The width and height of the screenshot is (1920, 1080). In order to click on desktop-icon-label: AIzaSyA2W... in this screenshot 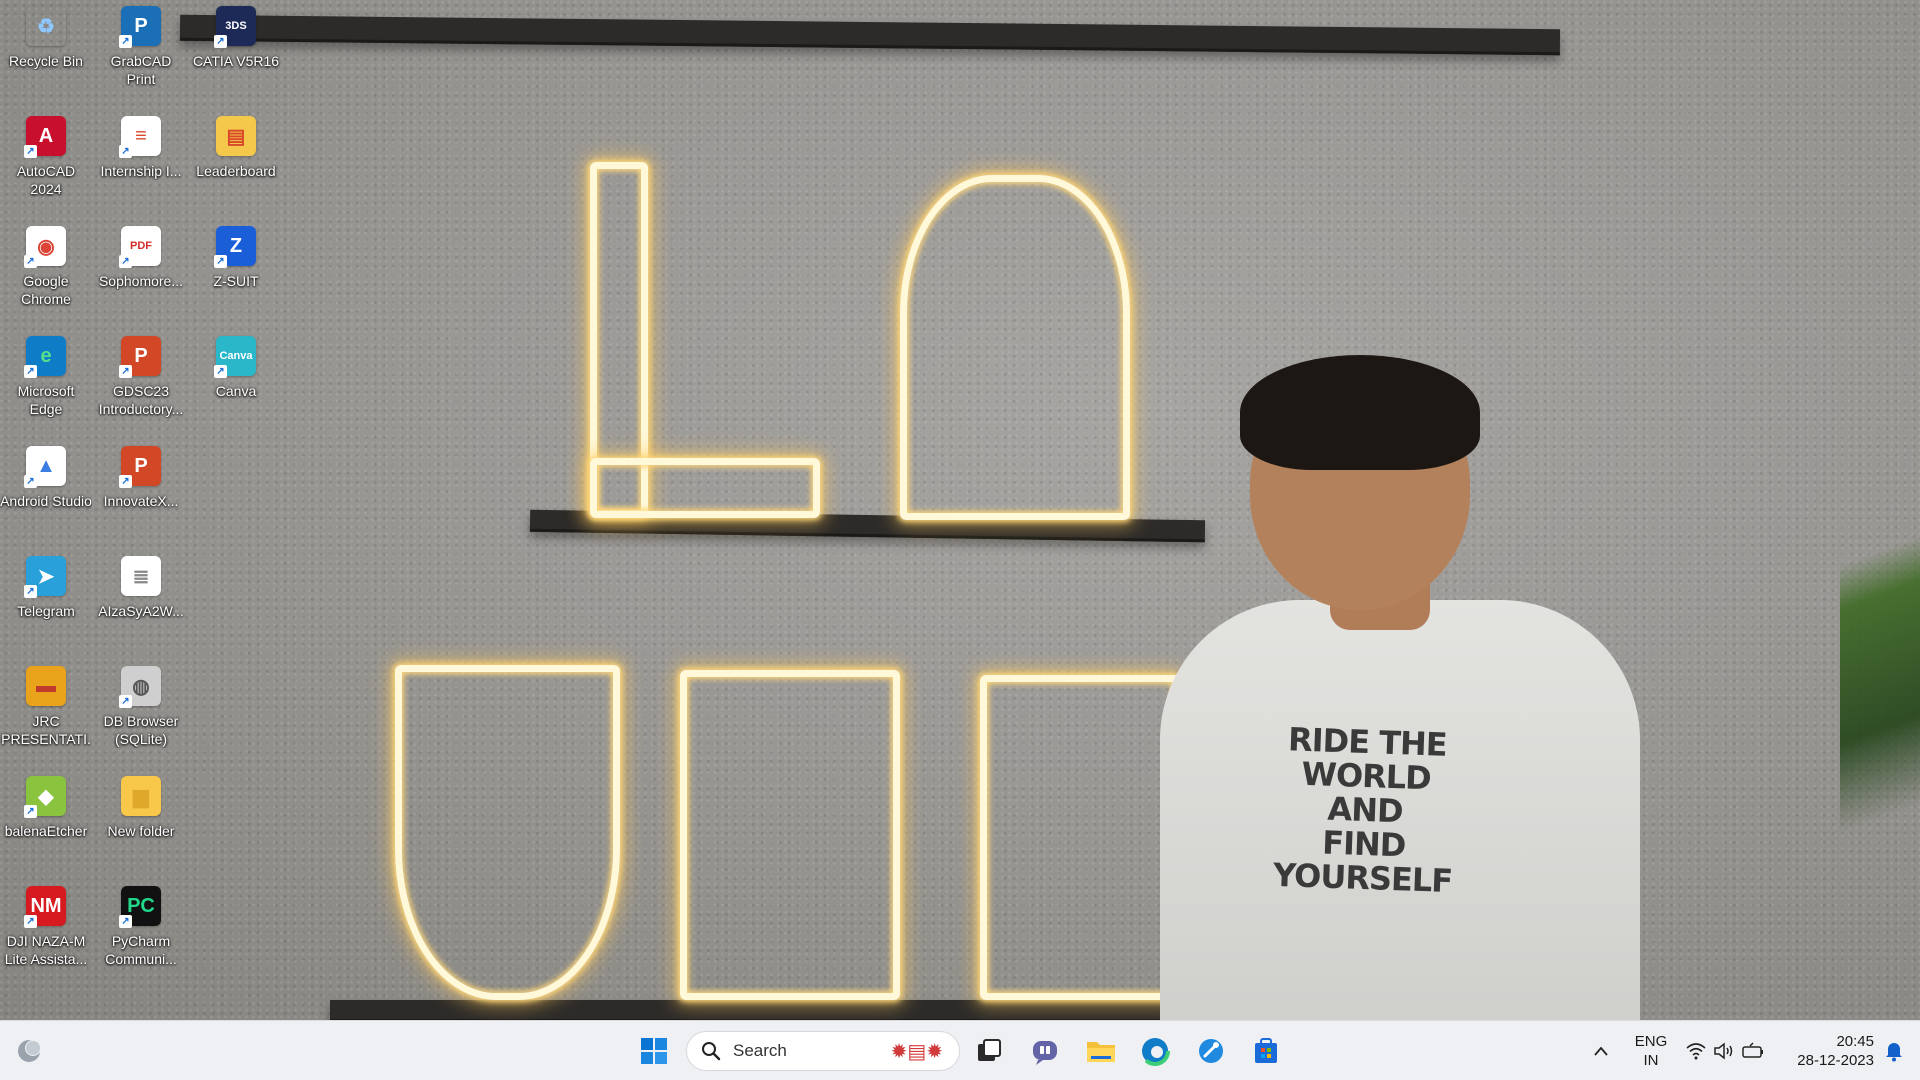, I will do `click(141, 611)`.